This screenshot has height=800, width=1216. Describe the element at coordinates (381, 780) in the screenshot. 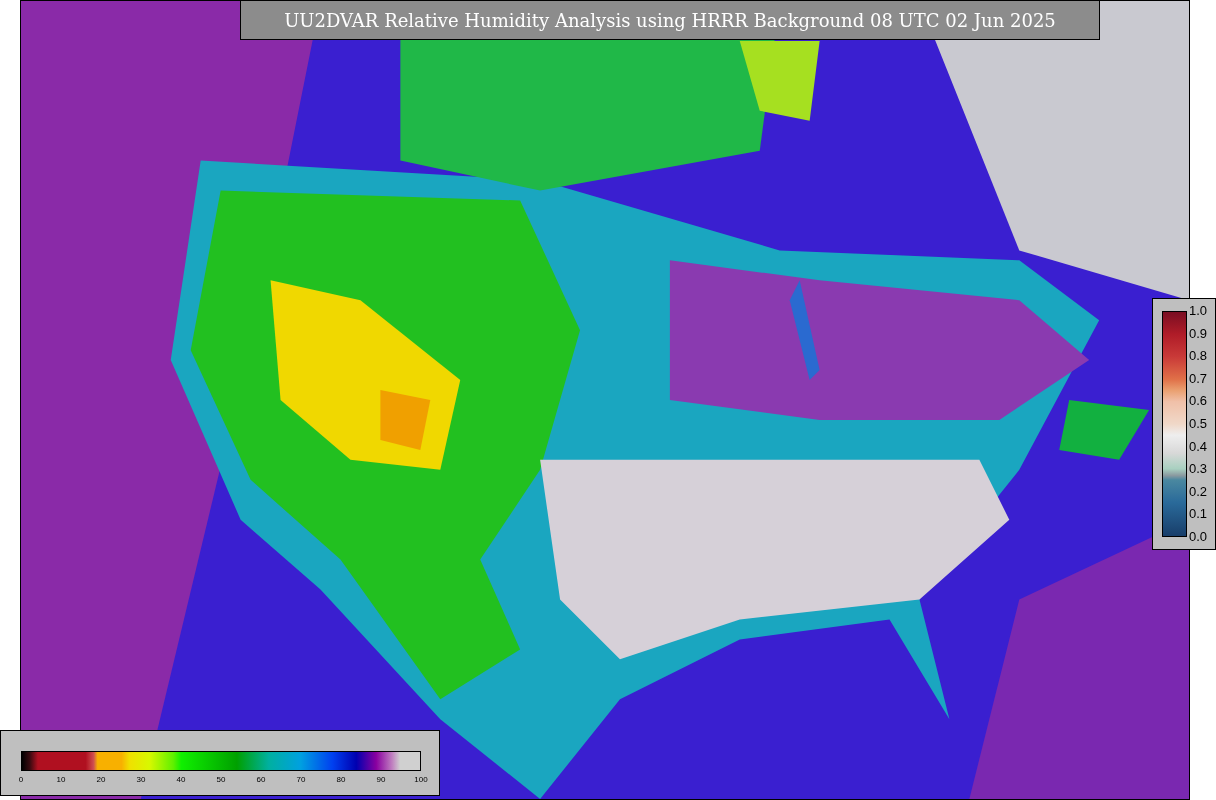

I see `legend-tick-label: 90` at that location.